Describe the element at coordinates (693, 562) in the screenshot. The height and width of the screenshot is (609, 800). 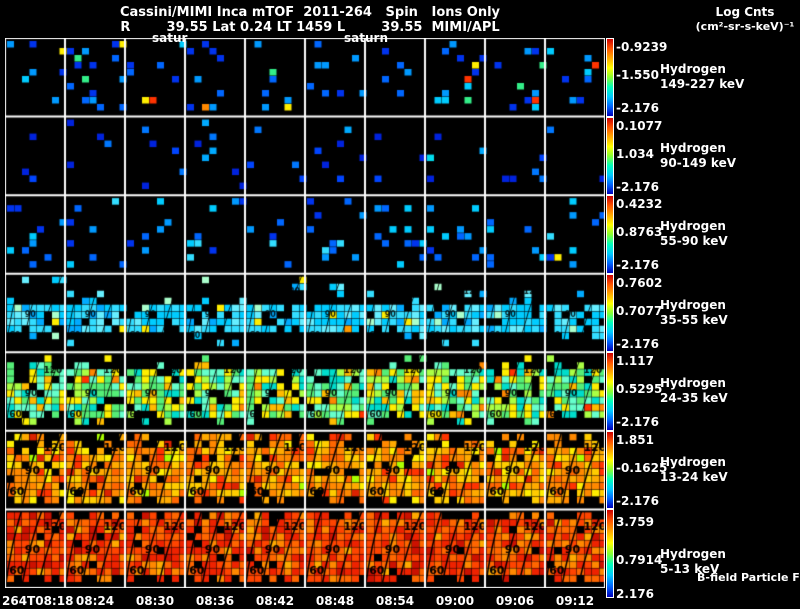
I see `energy-band-label: Hydrogen 5-13 keV` at that location.